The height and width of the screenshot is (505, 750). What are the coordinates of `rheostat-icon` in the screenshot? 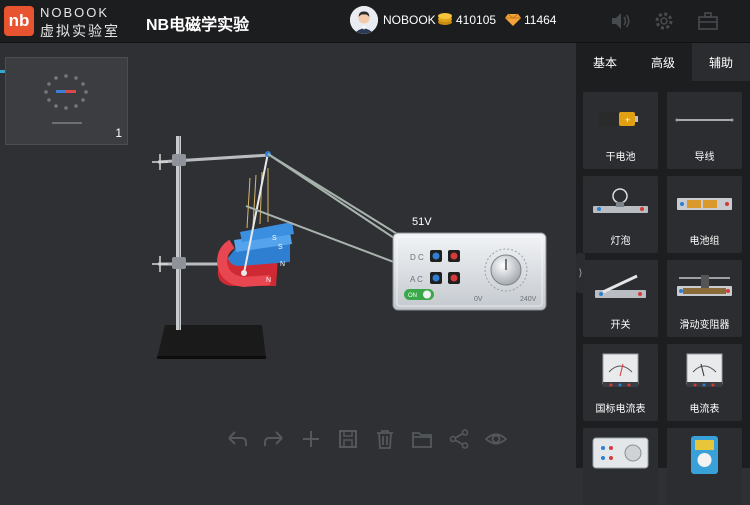 It's located at (704, 285).